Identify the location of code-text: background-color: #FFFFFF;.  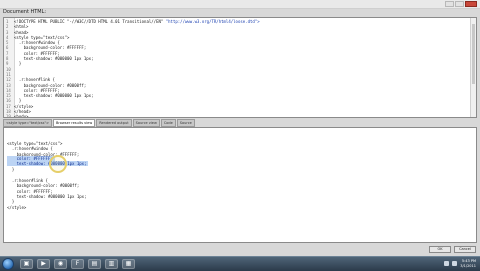
(50, 48).